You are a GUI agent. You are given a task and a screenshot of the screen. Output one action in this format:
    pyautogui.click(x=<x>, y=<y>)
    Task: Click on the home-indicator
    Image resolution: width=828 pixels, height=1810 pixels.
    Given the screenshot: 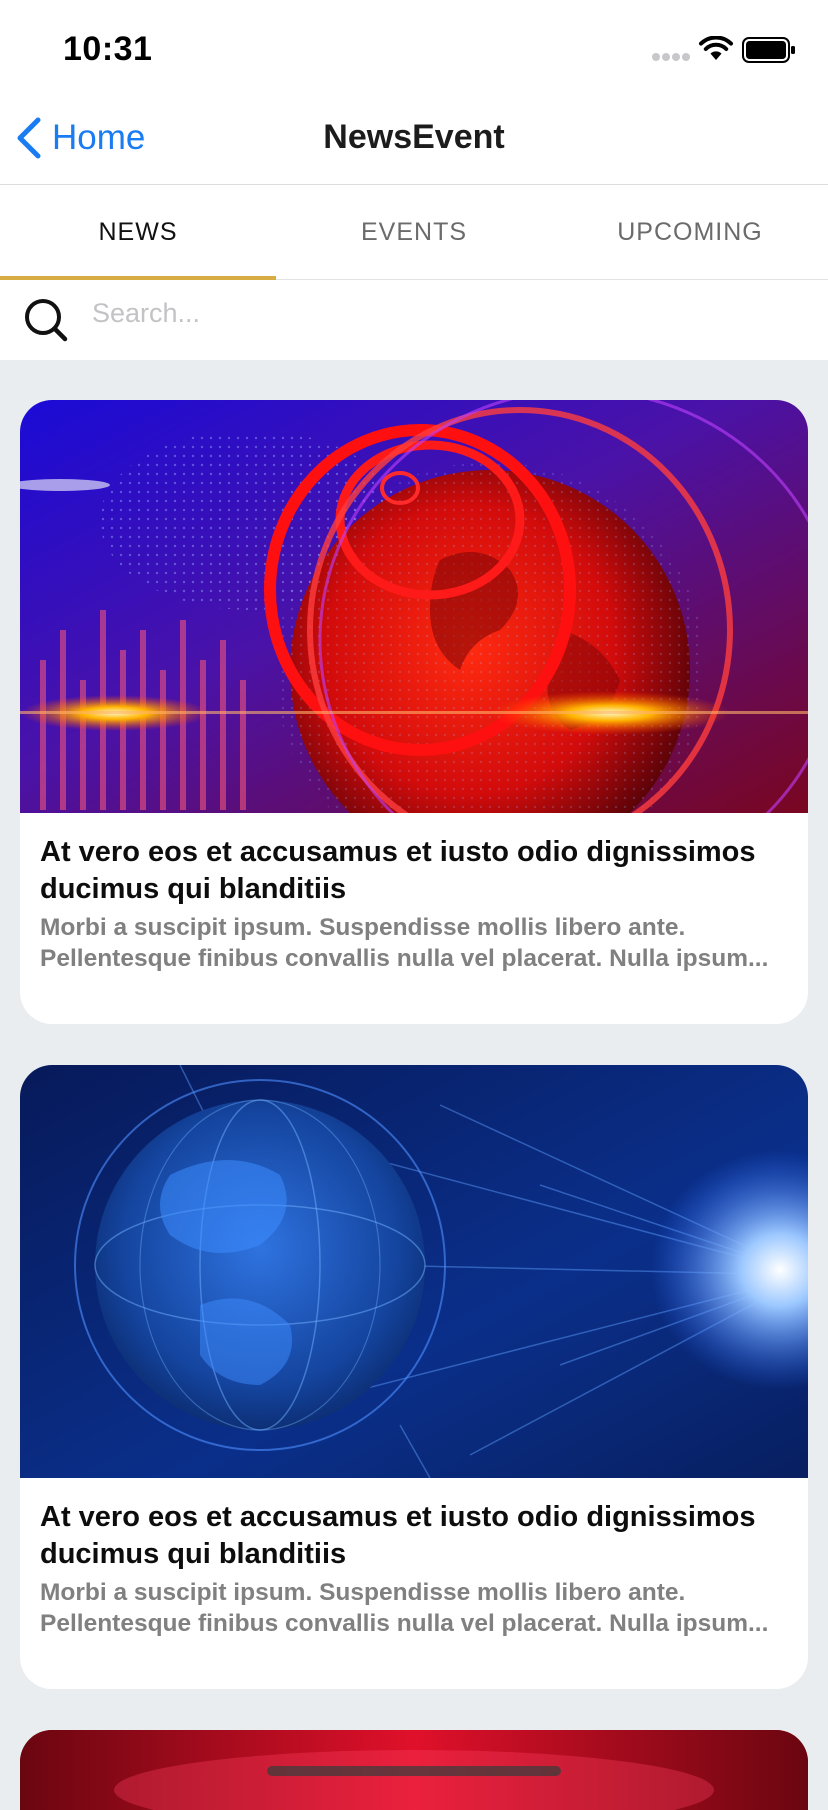 What is the action you would take?
    pyautogui.click(x=414, y=1771)
    